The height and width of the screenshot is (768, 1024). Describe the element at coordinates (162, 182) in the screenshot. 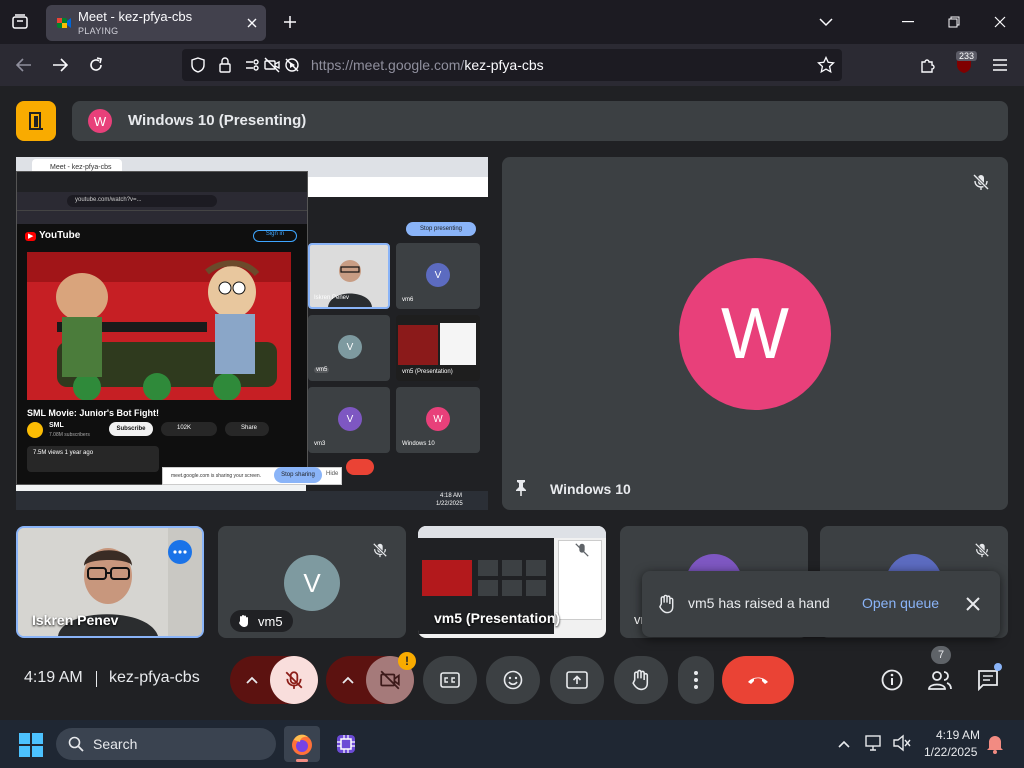

I see `yt-tabbar` at that location.